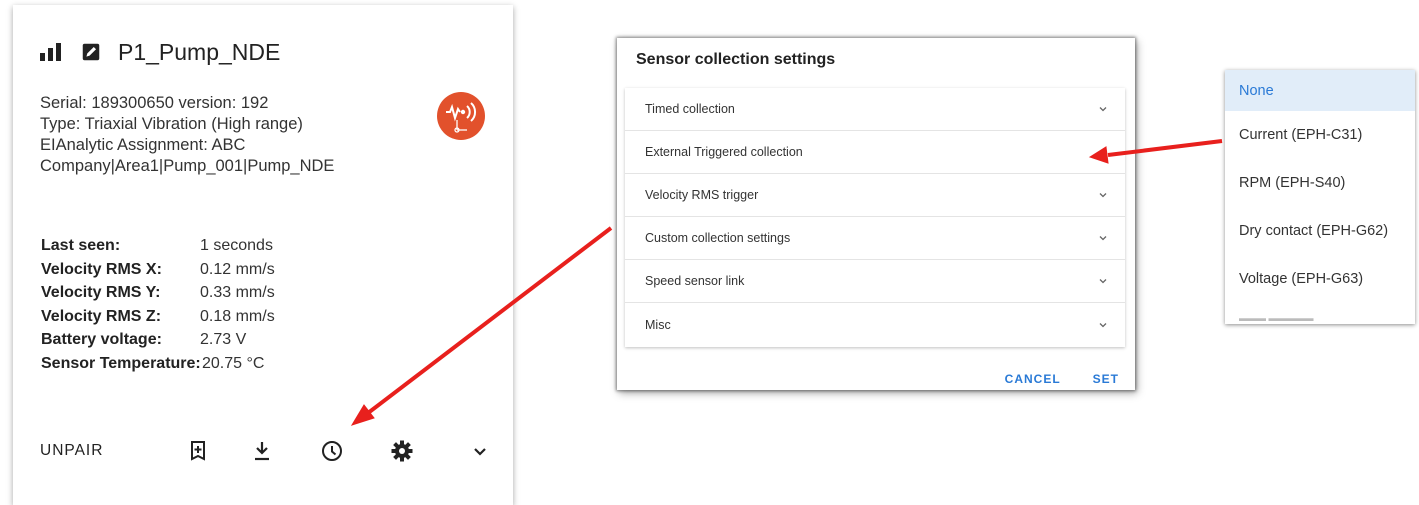 Image resolution: width=1419 pixels, height=505 pixels. What do you see at coordinates (121, 363) in the screenshot?
I see `sensor-temperature-label: Sensor Temperature:` at bounding box center [121, 363].